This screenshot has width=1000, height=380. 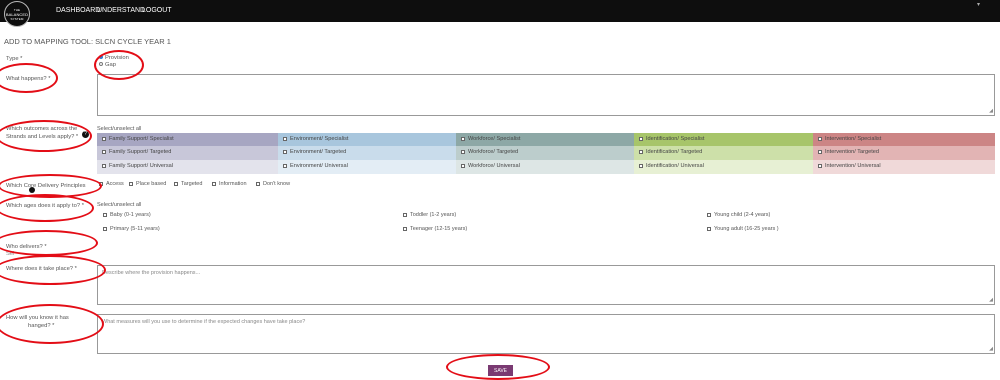 What do you see at coordinates (494, 166) in the screenshot?
I see `outcome-label: Workforce/ Universal` at bounding box center [494, 166].